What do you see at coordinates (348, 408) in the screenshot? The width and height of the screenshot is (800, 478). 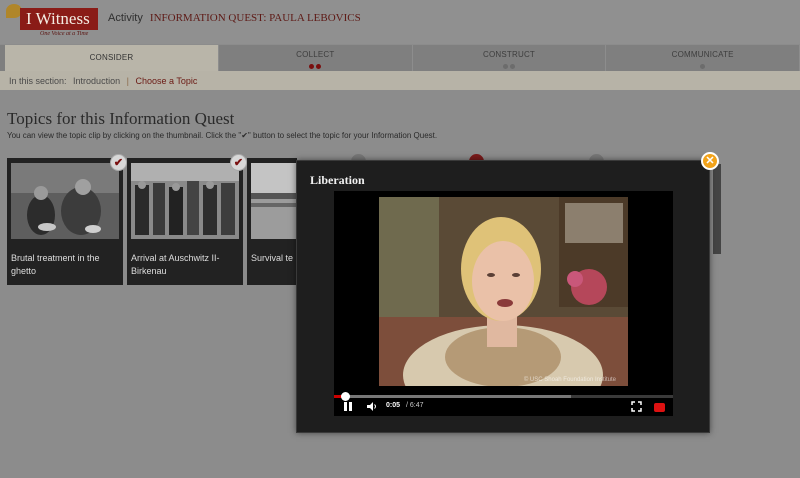 I see `pause-icon` at bounding box center [348, 408].